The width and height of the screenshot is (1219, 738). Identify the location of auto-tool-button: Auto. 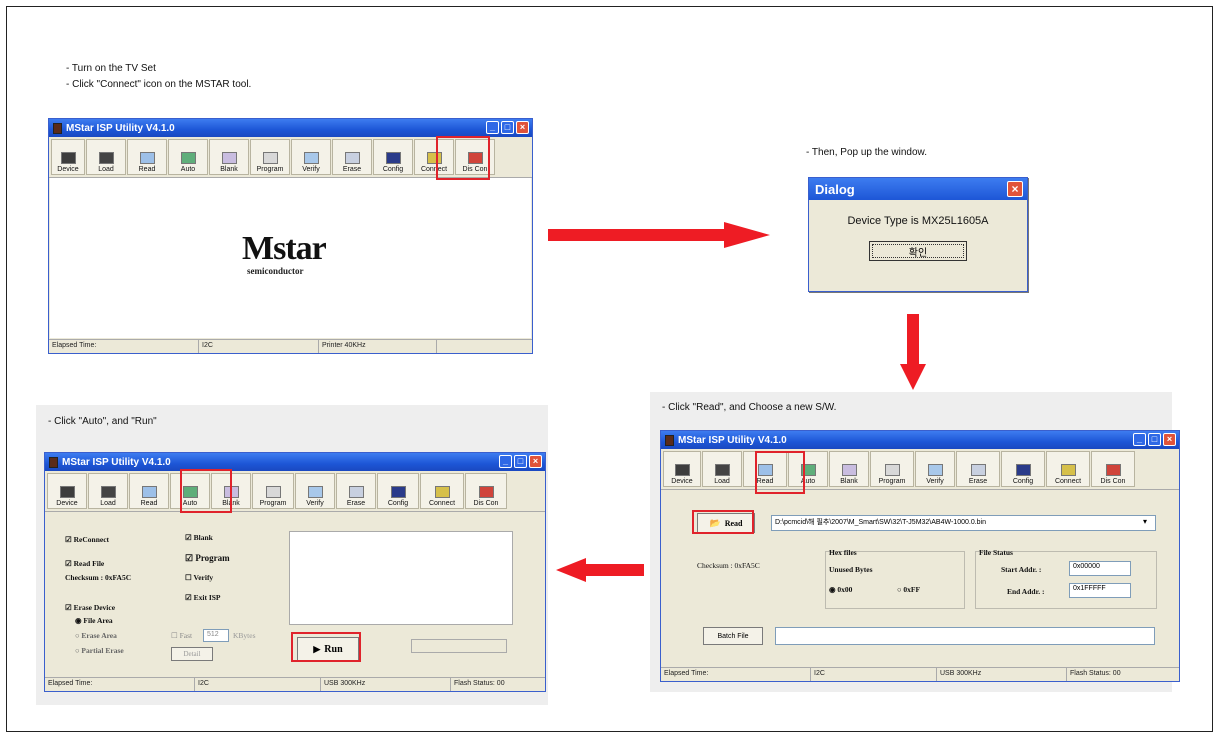
(188, 157).